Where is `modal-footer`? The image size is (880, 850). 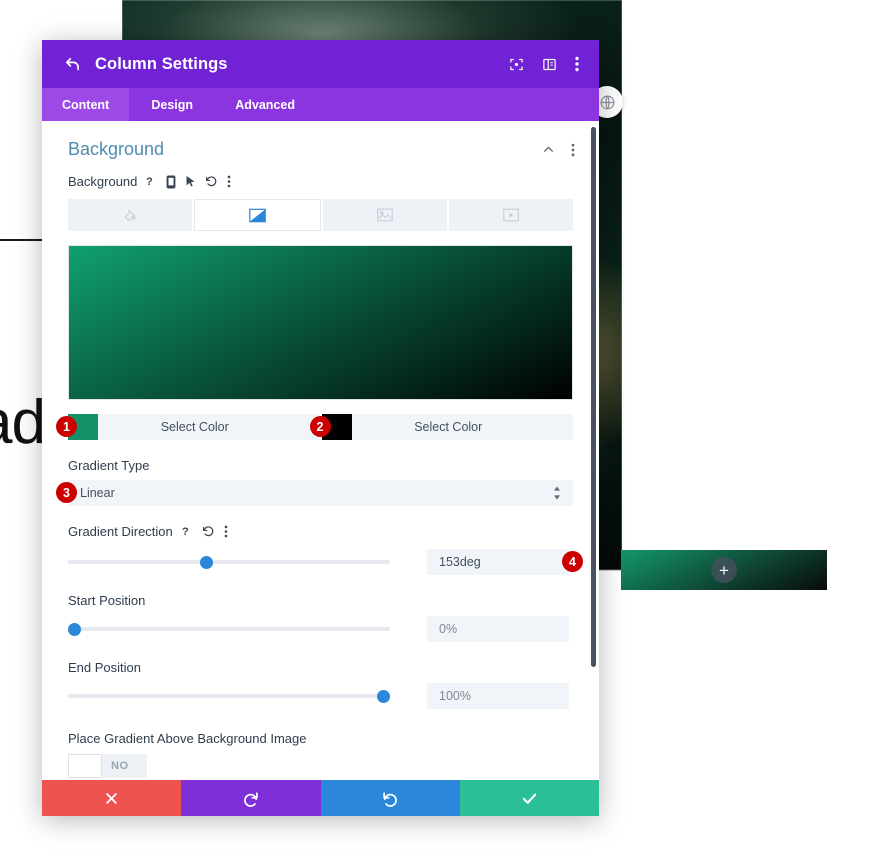 modal-footer is located at coordinates (320, 798).